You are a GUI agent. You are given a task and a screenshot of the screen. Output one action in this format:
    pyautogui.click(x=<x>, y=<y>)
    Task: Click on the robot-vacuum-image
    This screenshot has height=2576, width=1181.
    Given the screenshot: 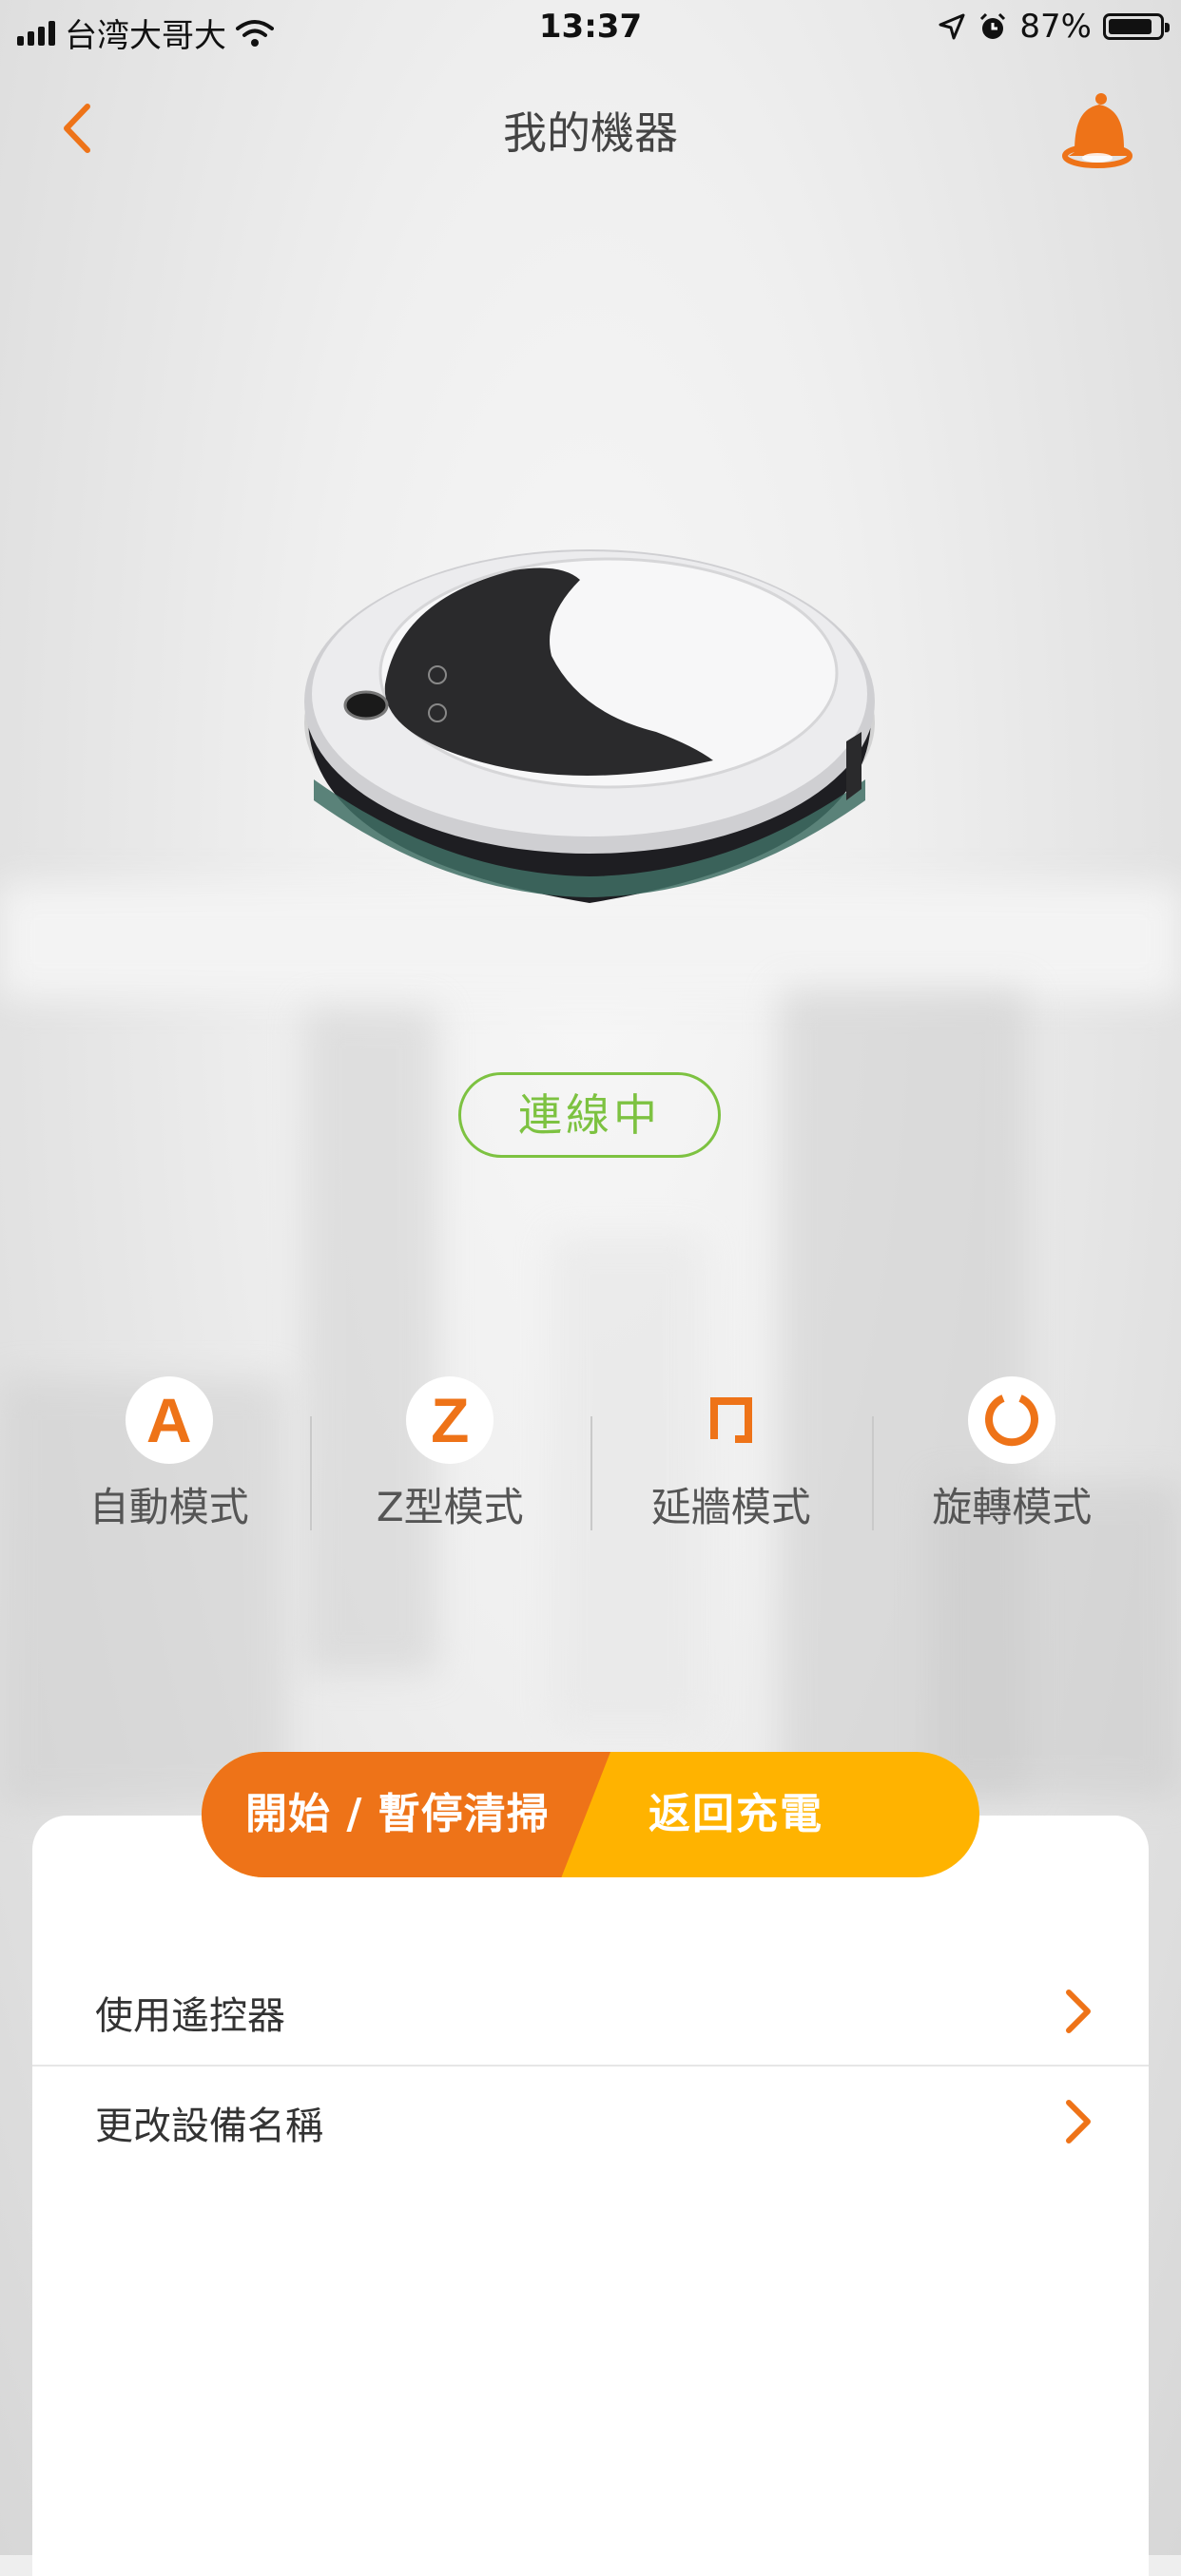 What is the action you would take?
    pyautogui.click(x=589, y=726)
    